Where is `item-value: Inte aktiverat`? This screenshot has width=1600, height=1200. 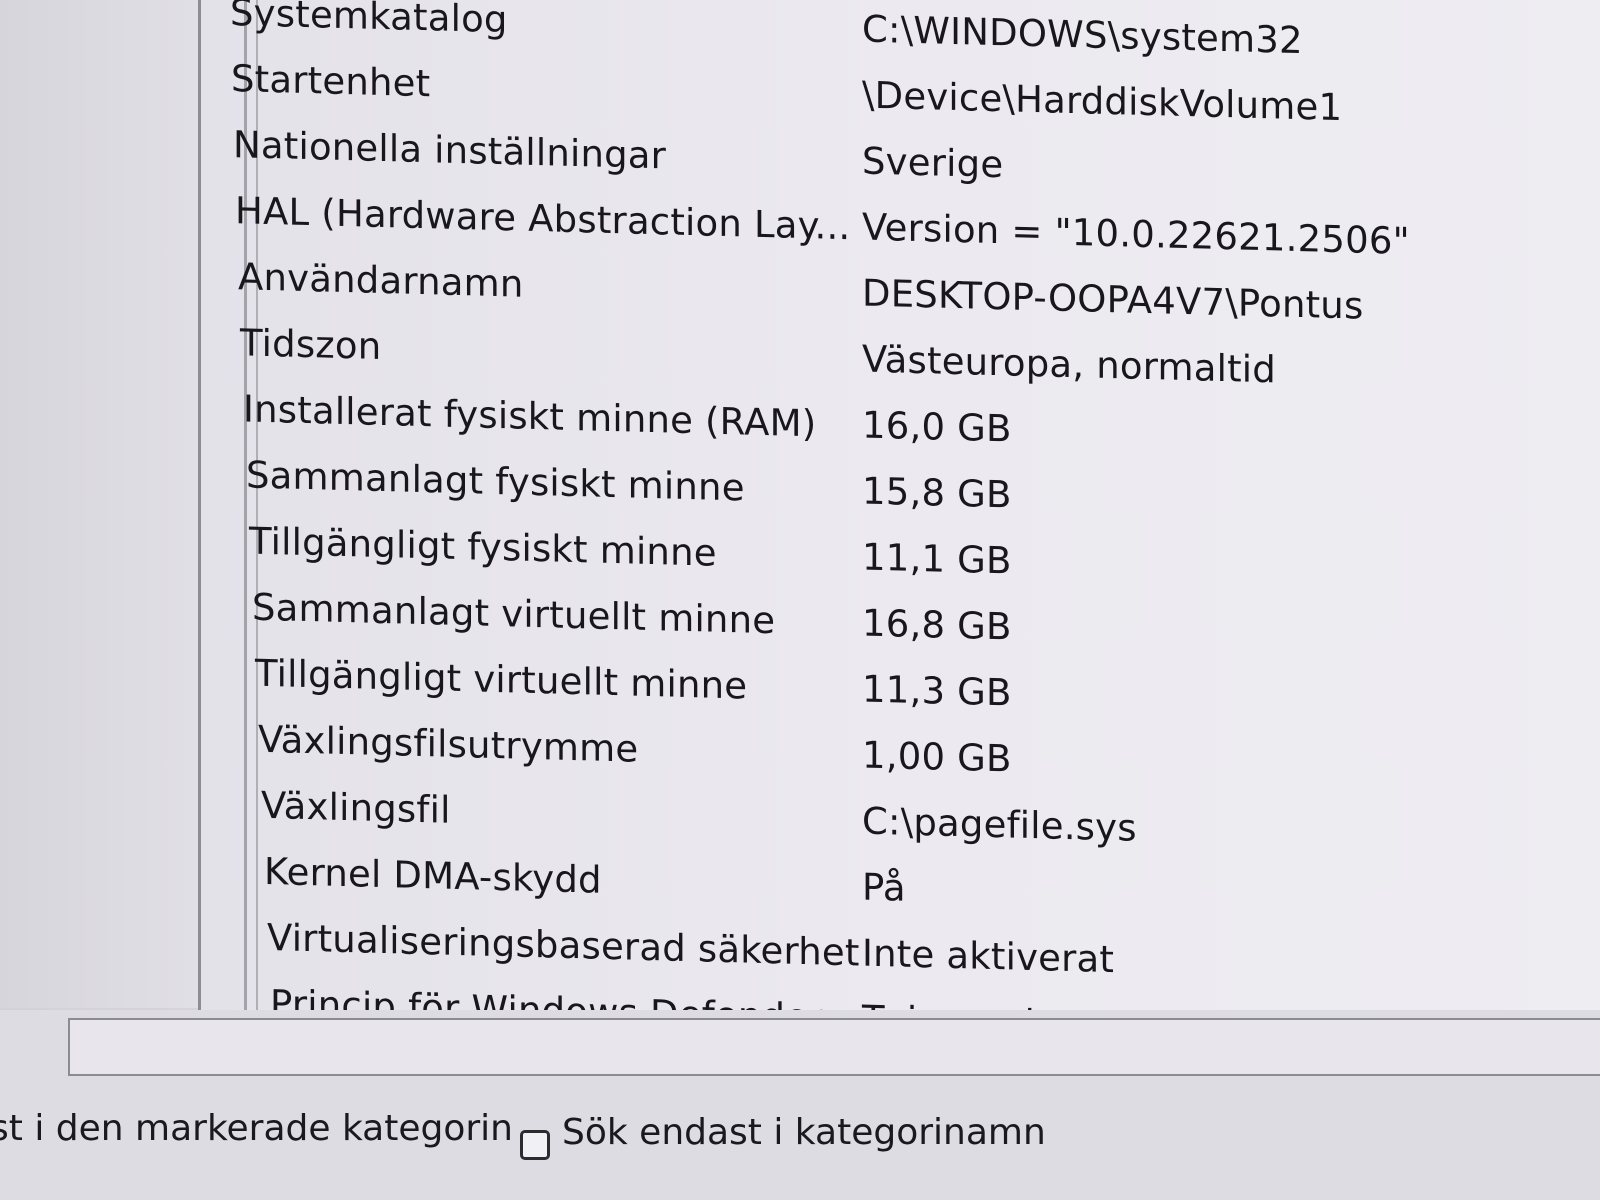 item-value: Inte aktiverat is located at coordinates (988, 956).